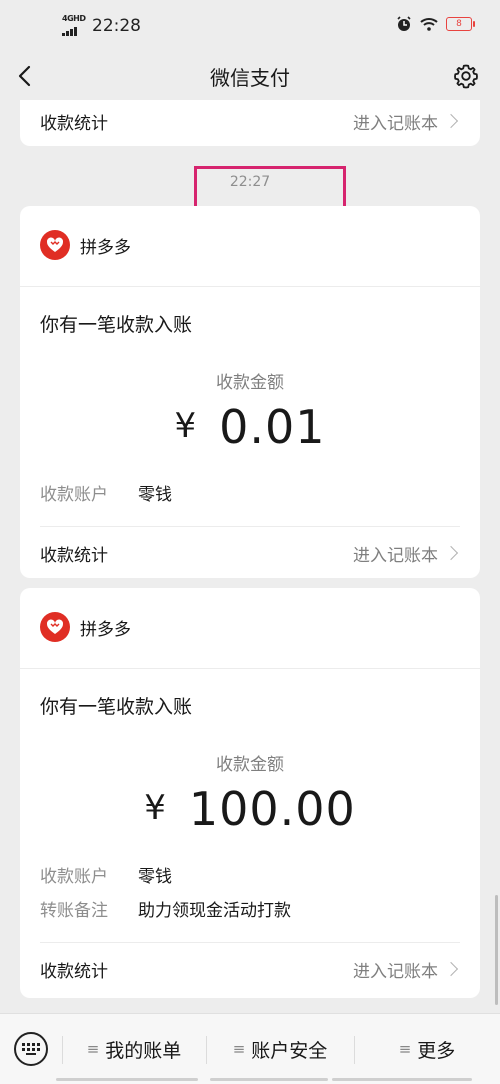 The image size is (500, 1084). What do you see at coordinates (466, 76) in the screenshot?
I see `gear-icon` at bounding box center [466, 76].